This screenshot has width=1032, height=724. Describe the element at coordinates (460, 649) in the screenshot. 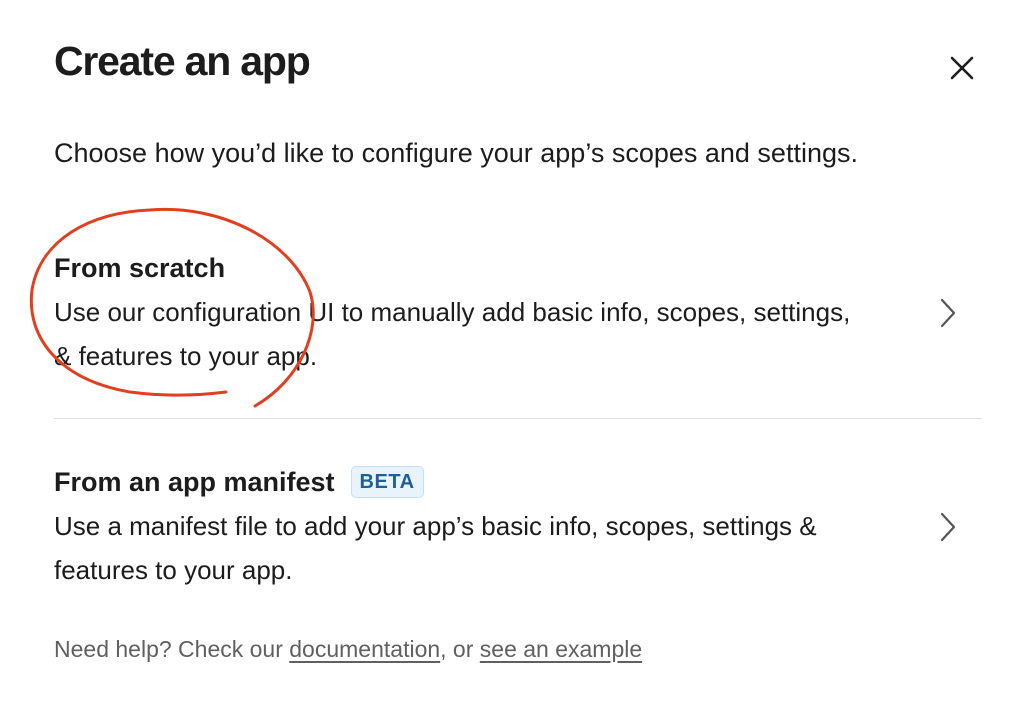

I see `help-middle: , or` at that location.